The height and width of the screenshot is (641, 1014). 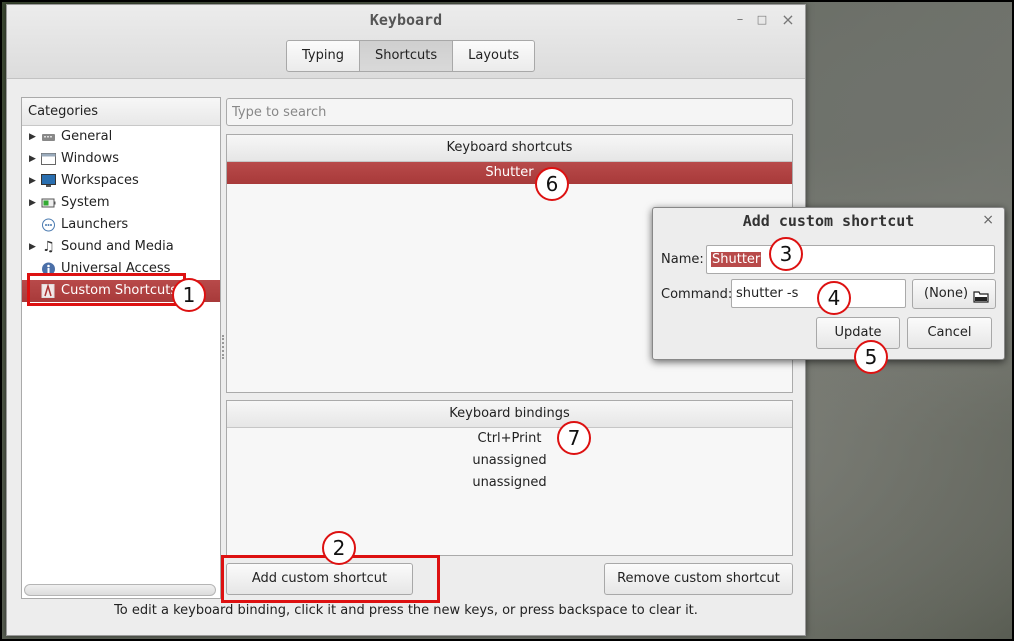 What do you see at coordinates (574, 438) in the screenshot?
I see `annotation-marker-7: 7` at bounding box center [574, 438].